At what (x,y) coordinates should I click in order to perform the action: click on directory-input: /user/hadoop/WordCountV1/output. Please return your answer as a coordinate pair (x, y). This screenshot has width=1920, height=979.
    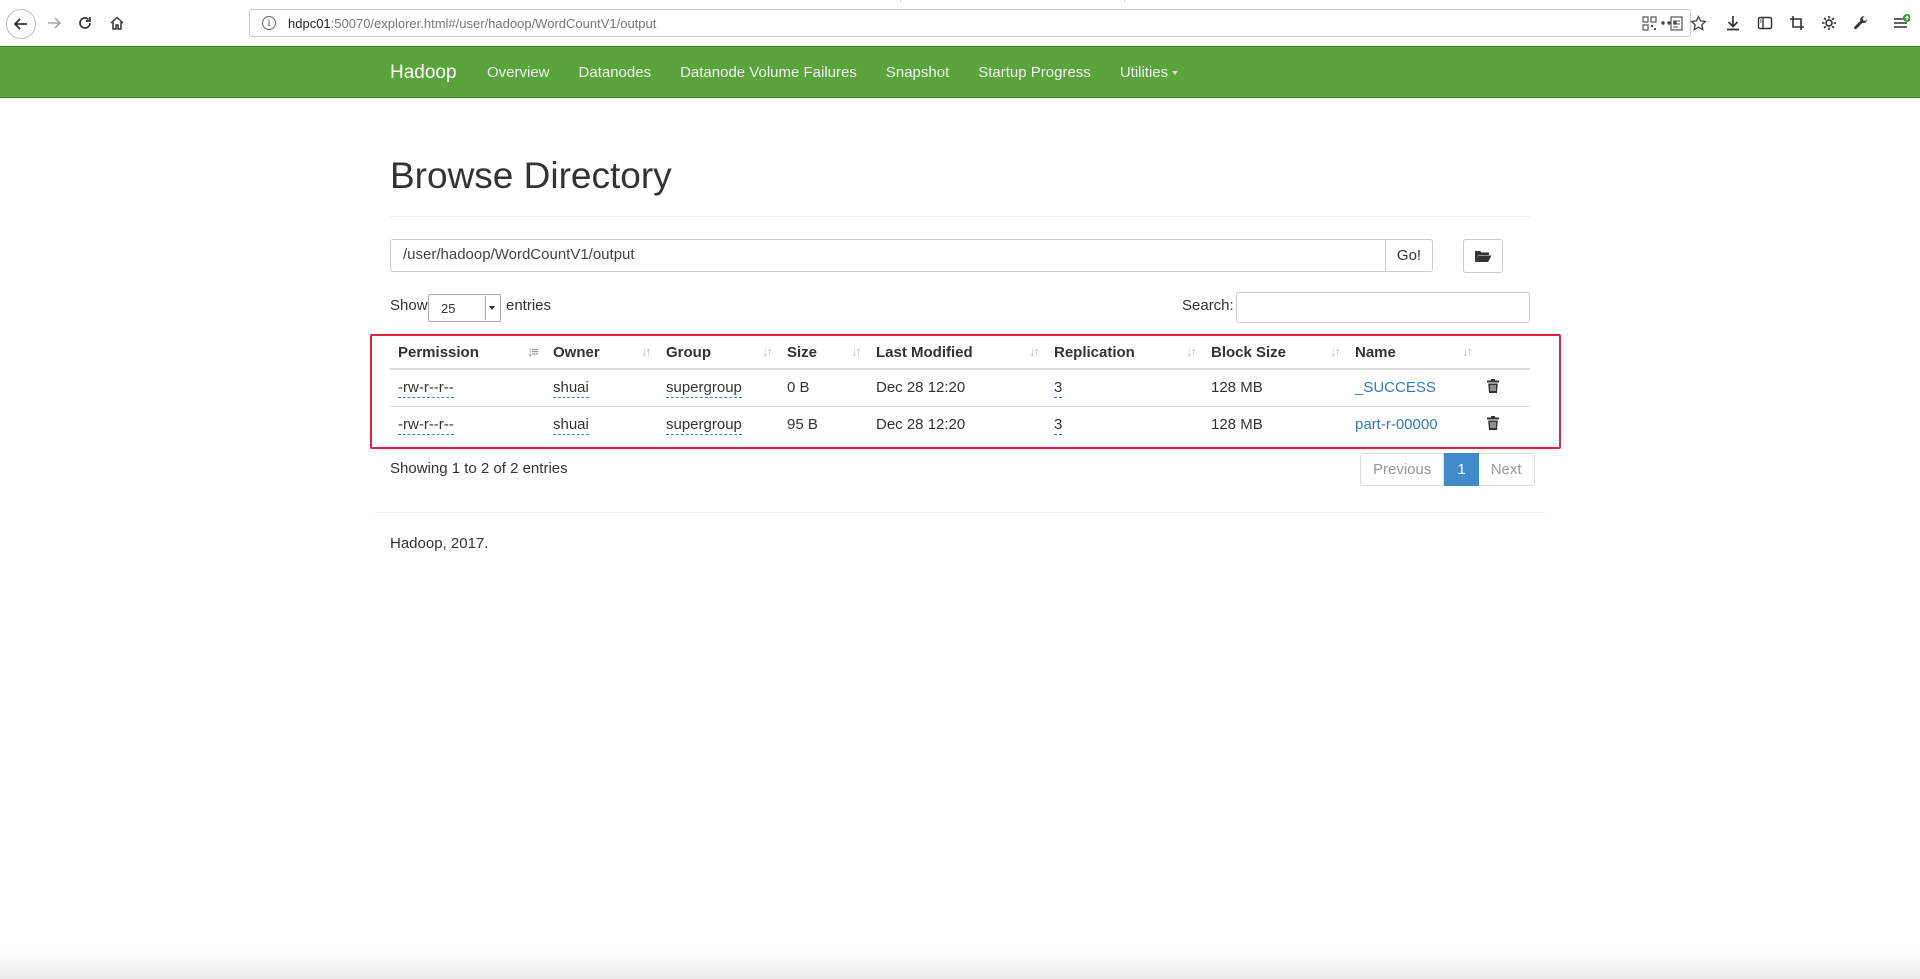
    Looking at the image, I should click on (888, 255).